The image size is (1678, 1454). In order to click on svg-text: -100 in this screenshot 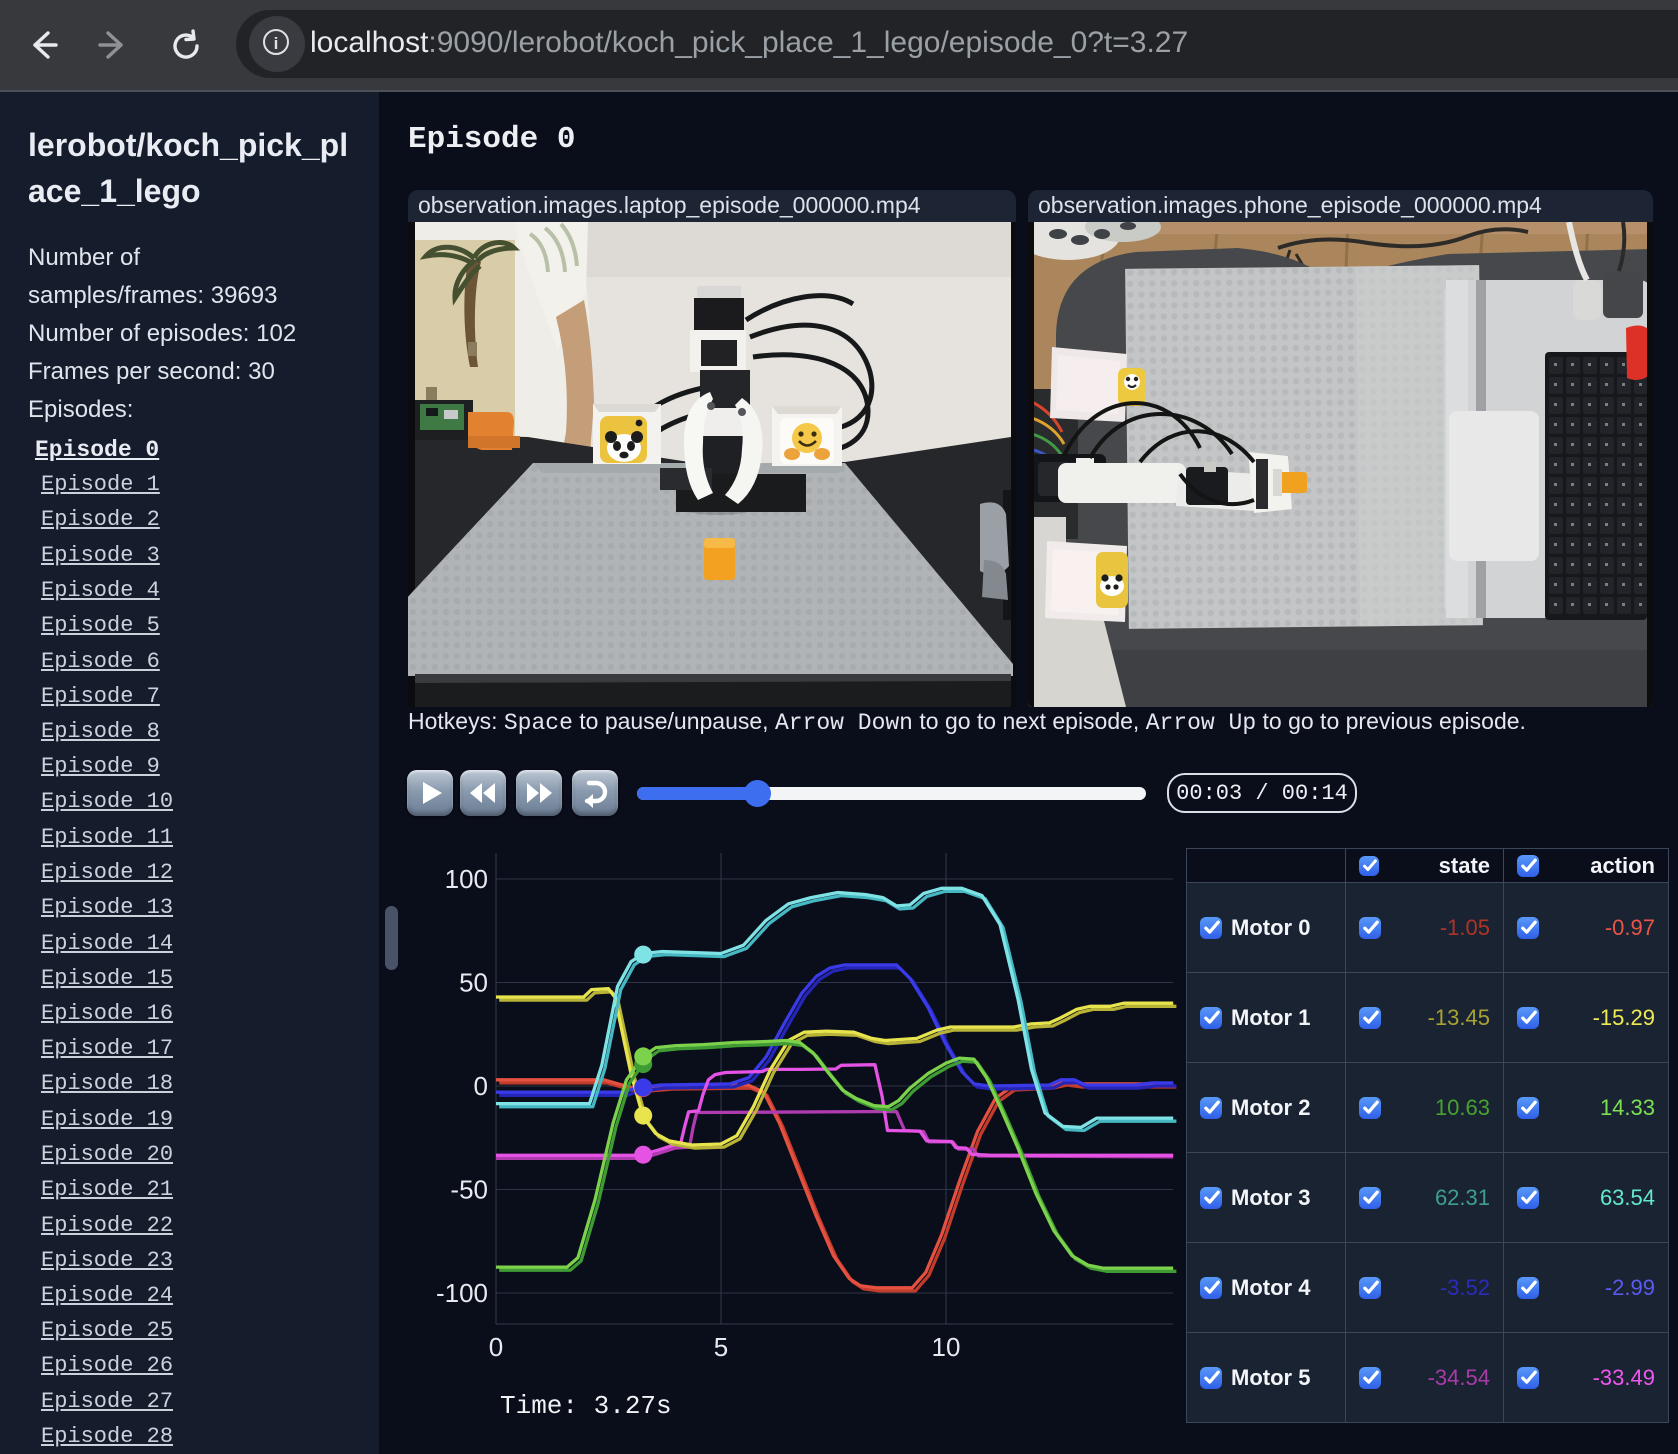, I will do `click(462, 1293)`.